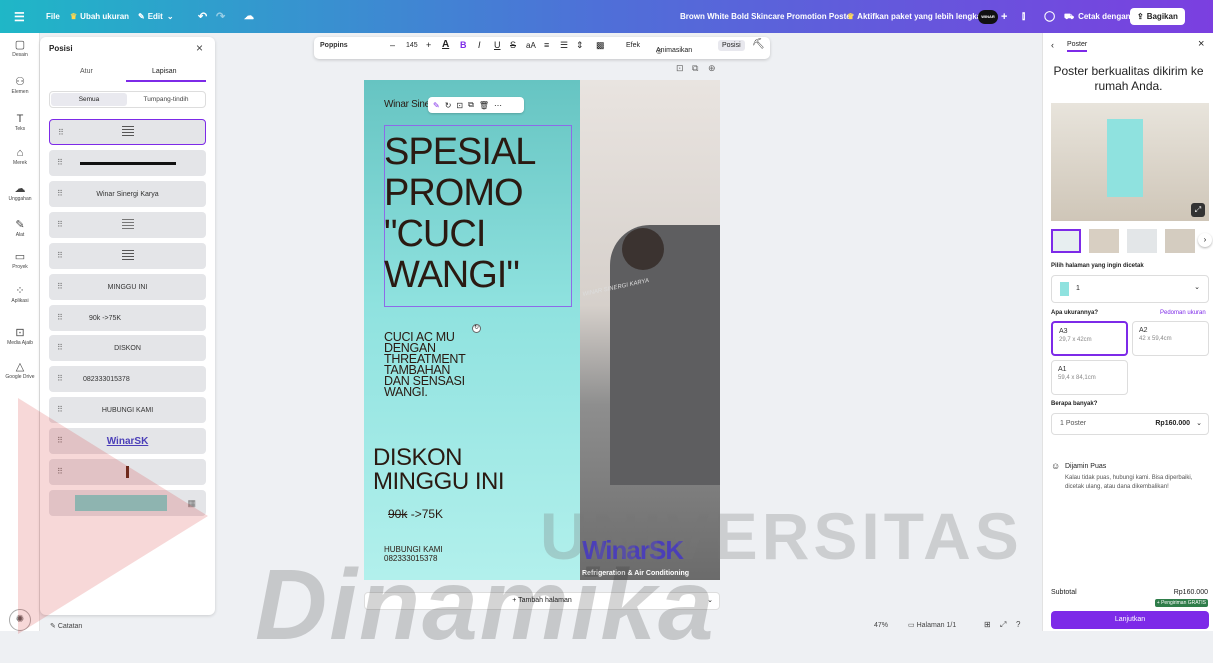 This screenshot has width=1213, height=663. What do you see at coordinates (497, 45) in the screenshot?
I see `underline-icon: U` at bounding box center [497, 45].